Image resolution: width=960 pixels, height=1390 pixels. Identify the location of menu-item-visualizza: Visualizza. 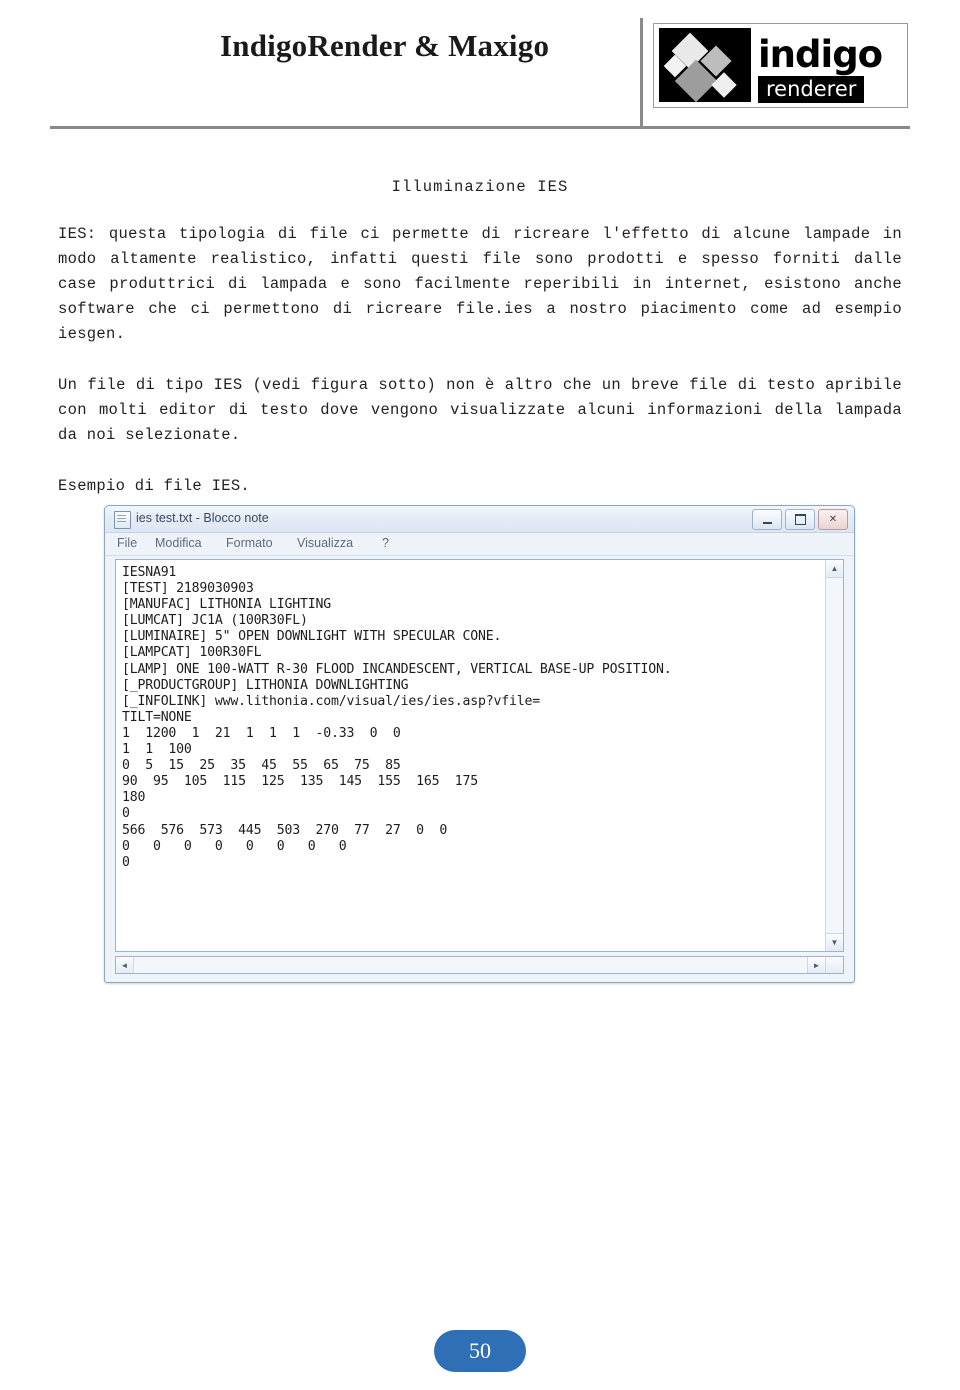
(325, 543).